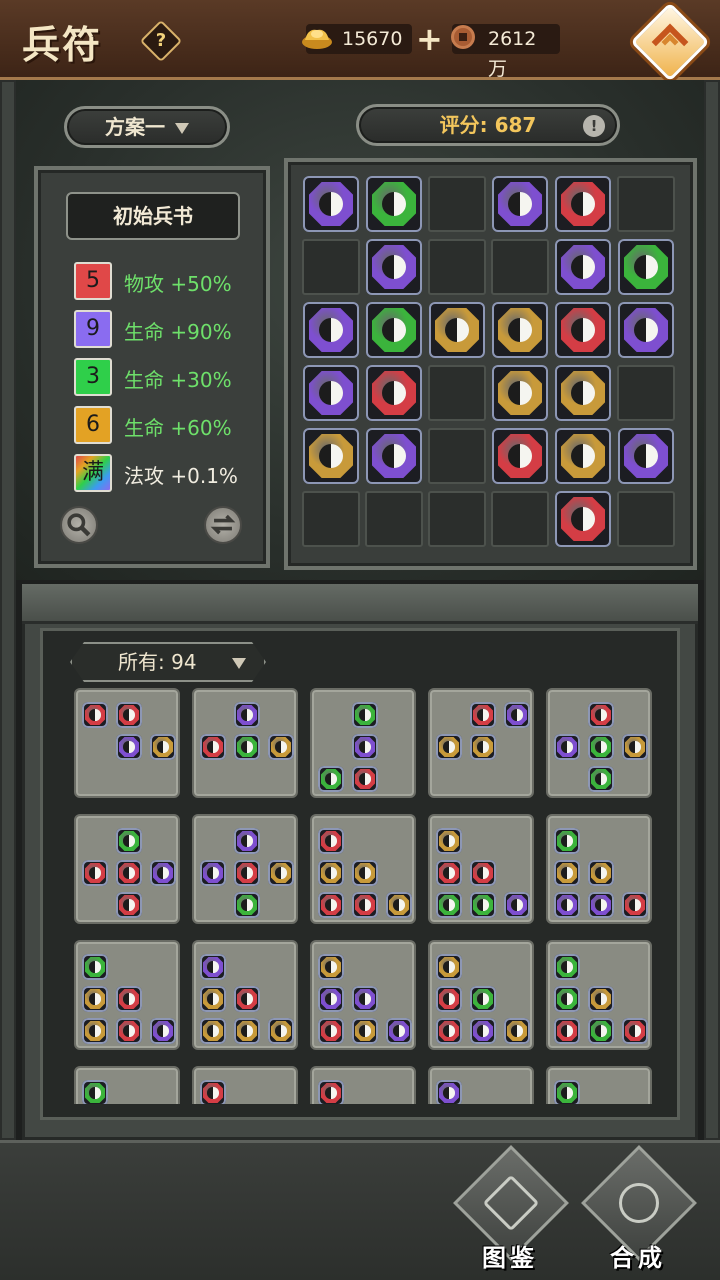 The height and width of the screenshot is (1280, 720). I want to click on book-title: 初始兵书, so click(153, 216).